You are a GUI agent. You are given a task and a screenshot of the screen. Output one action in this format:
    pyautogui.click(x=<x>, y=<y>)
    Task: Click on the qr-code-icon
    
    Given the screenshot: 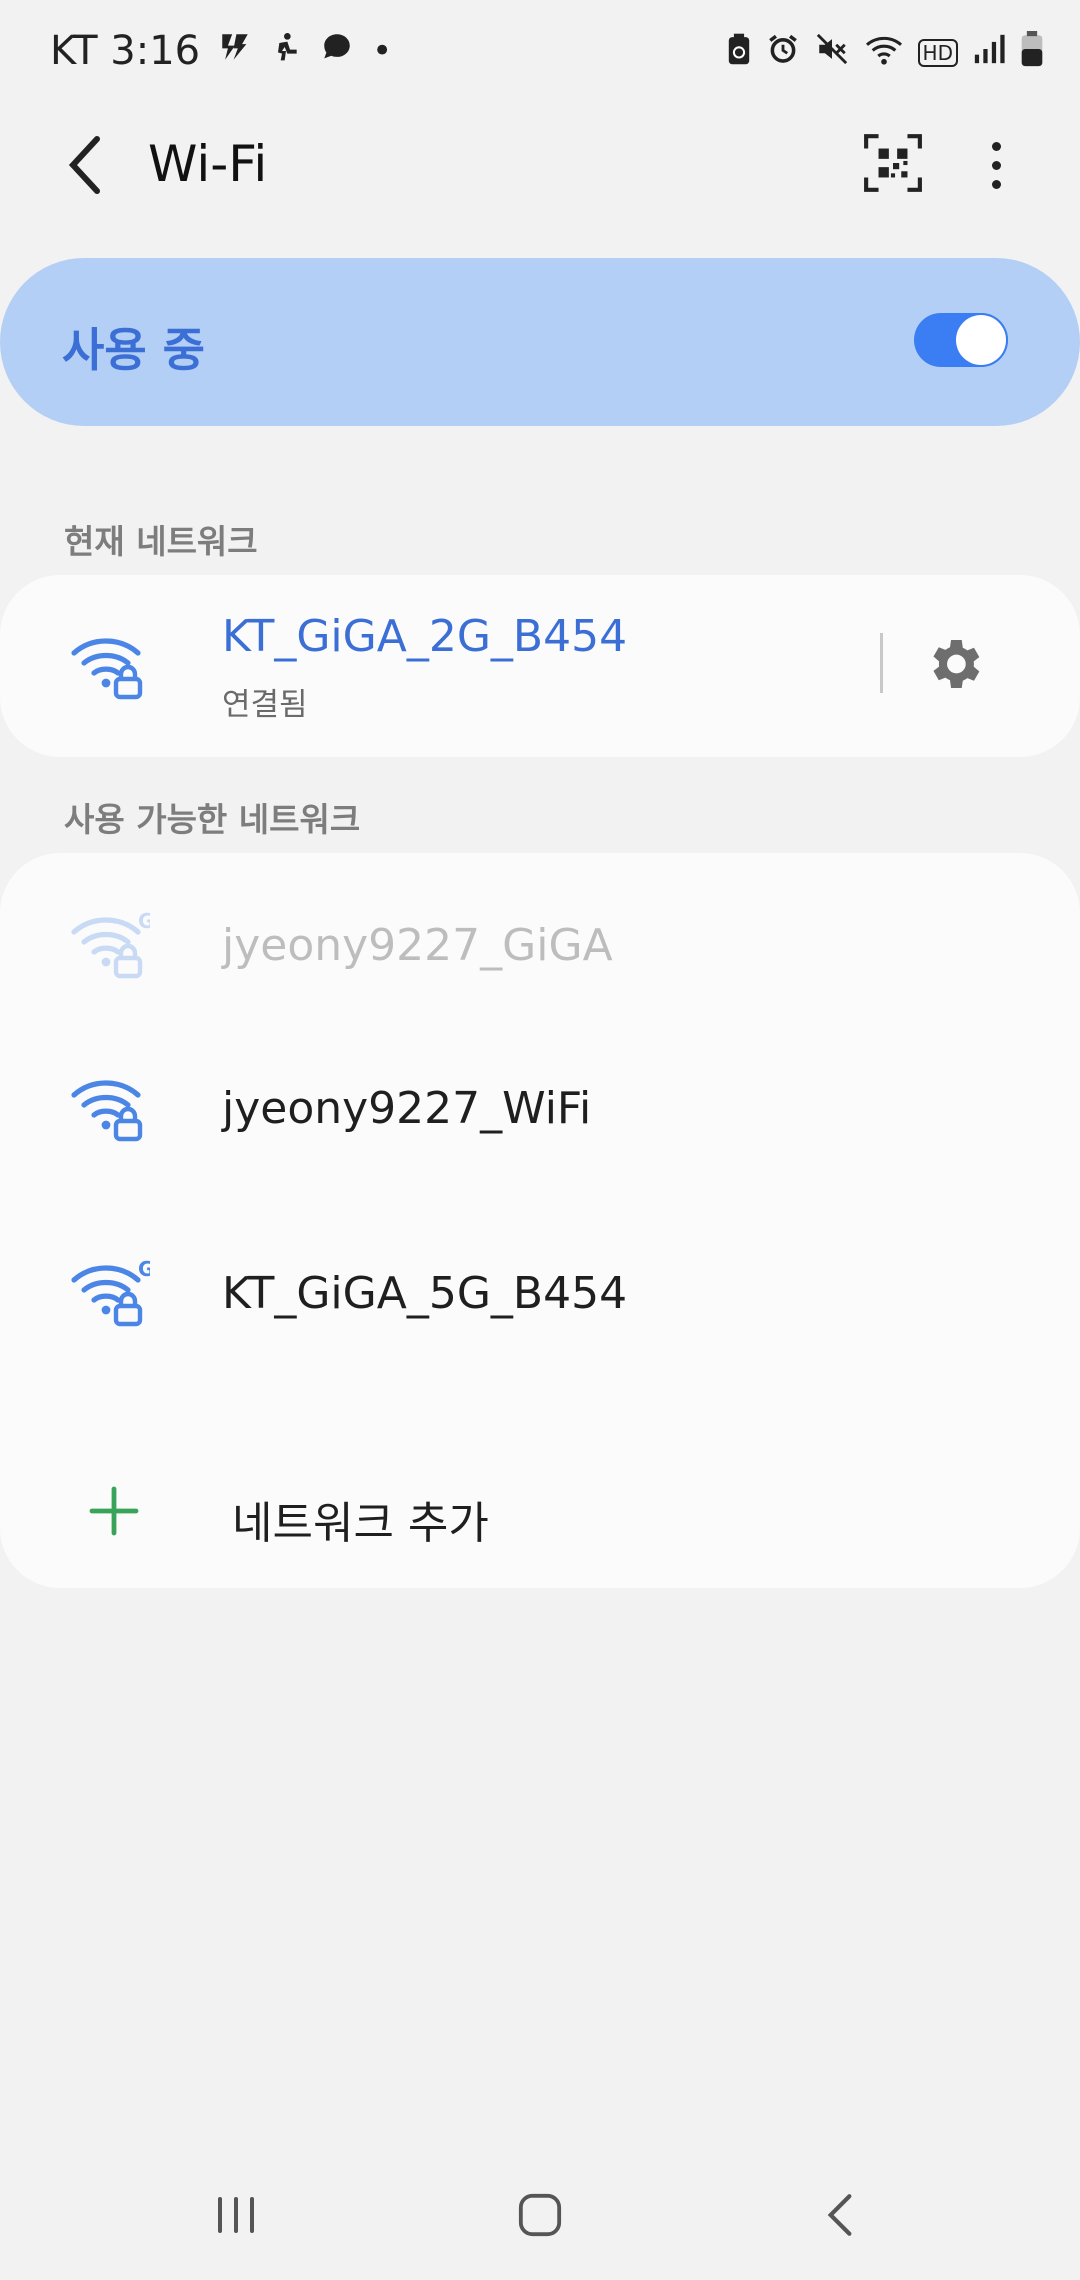 What is the action you would take?
    pyautogui.click(x=893, y=163)
    